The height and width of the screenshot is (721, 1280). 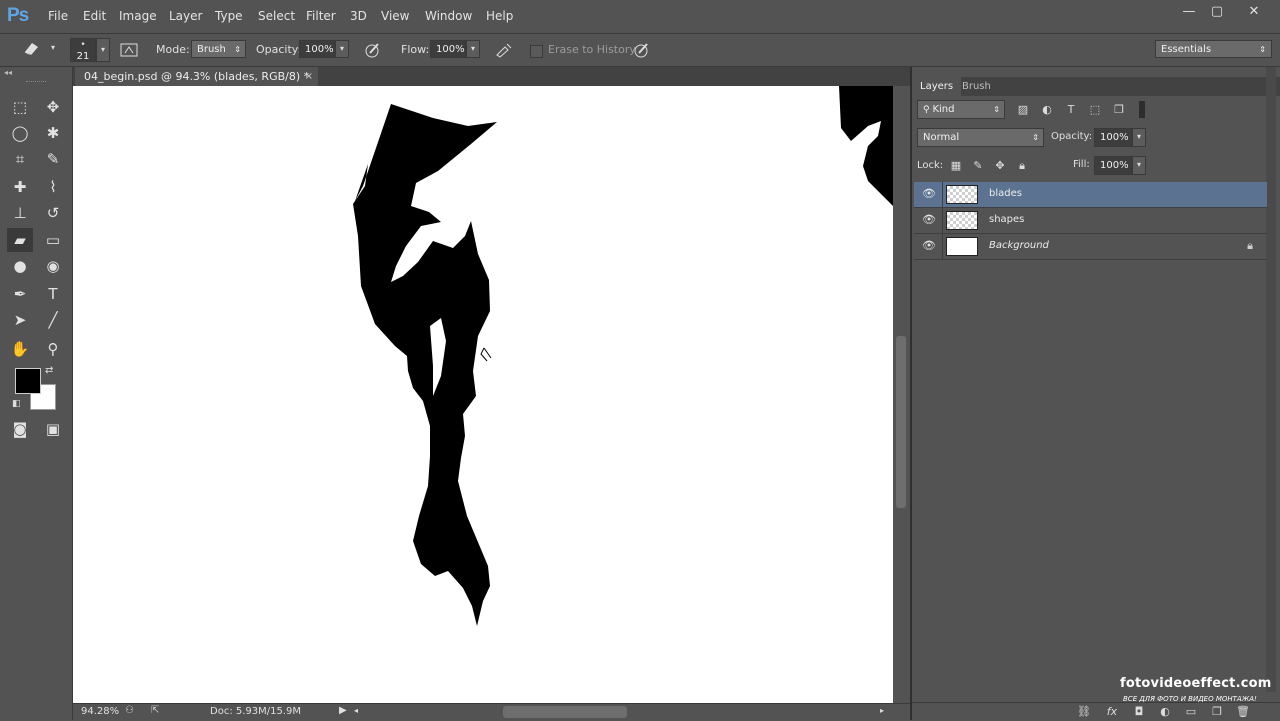 I want to click on menu-type: Type, so click(x=229, y=16).